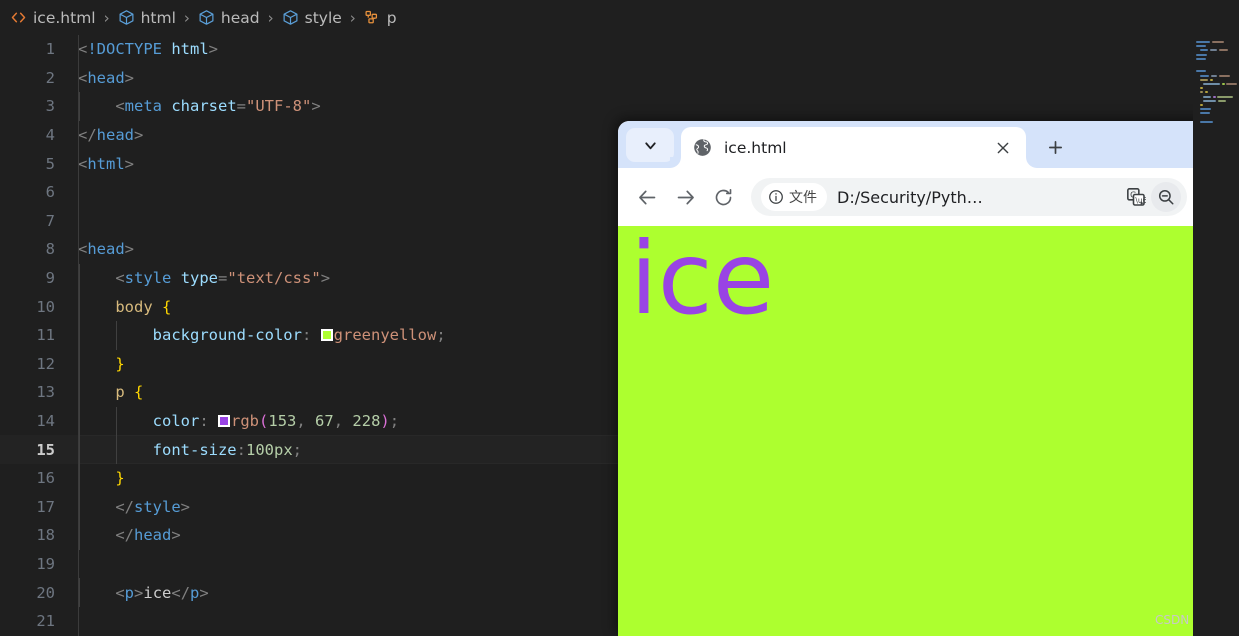 The width and height of the screenshot is (1239, 636). What do you see at coordinates (45, 421) in the screenshot?
I see `line-number: 14` at bounding box center [45, 421].